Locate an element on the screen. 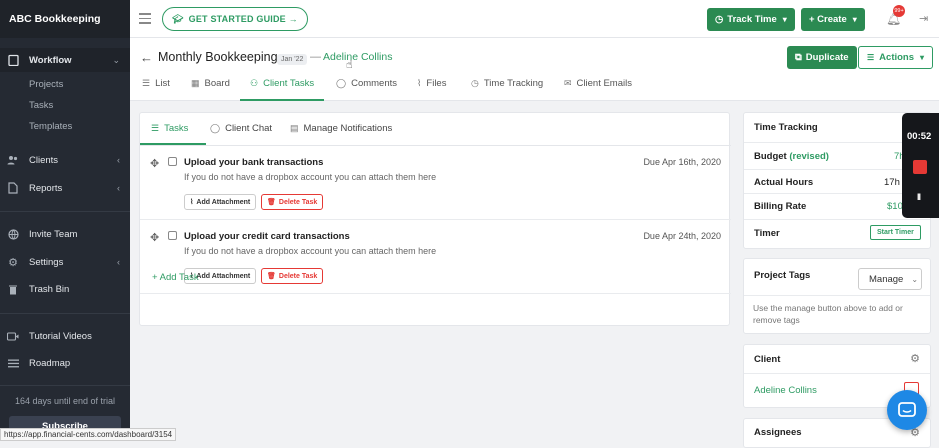 Image resolution: width=939 pixels, height=448 pixels. back-arrow-icon: ← is located at coordinates (146, 57).